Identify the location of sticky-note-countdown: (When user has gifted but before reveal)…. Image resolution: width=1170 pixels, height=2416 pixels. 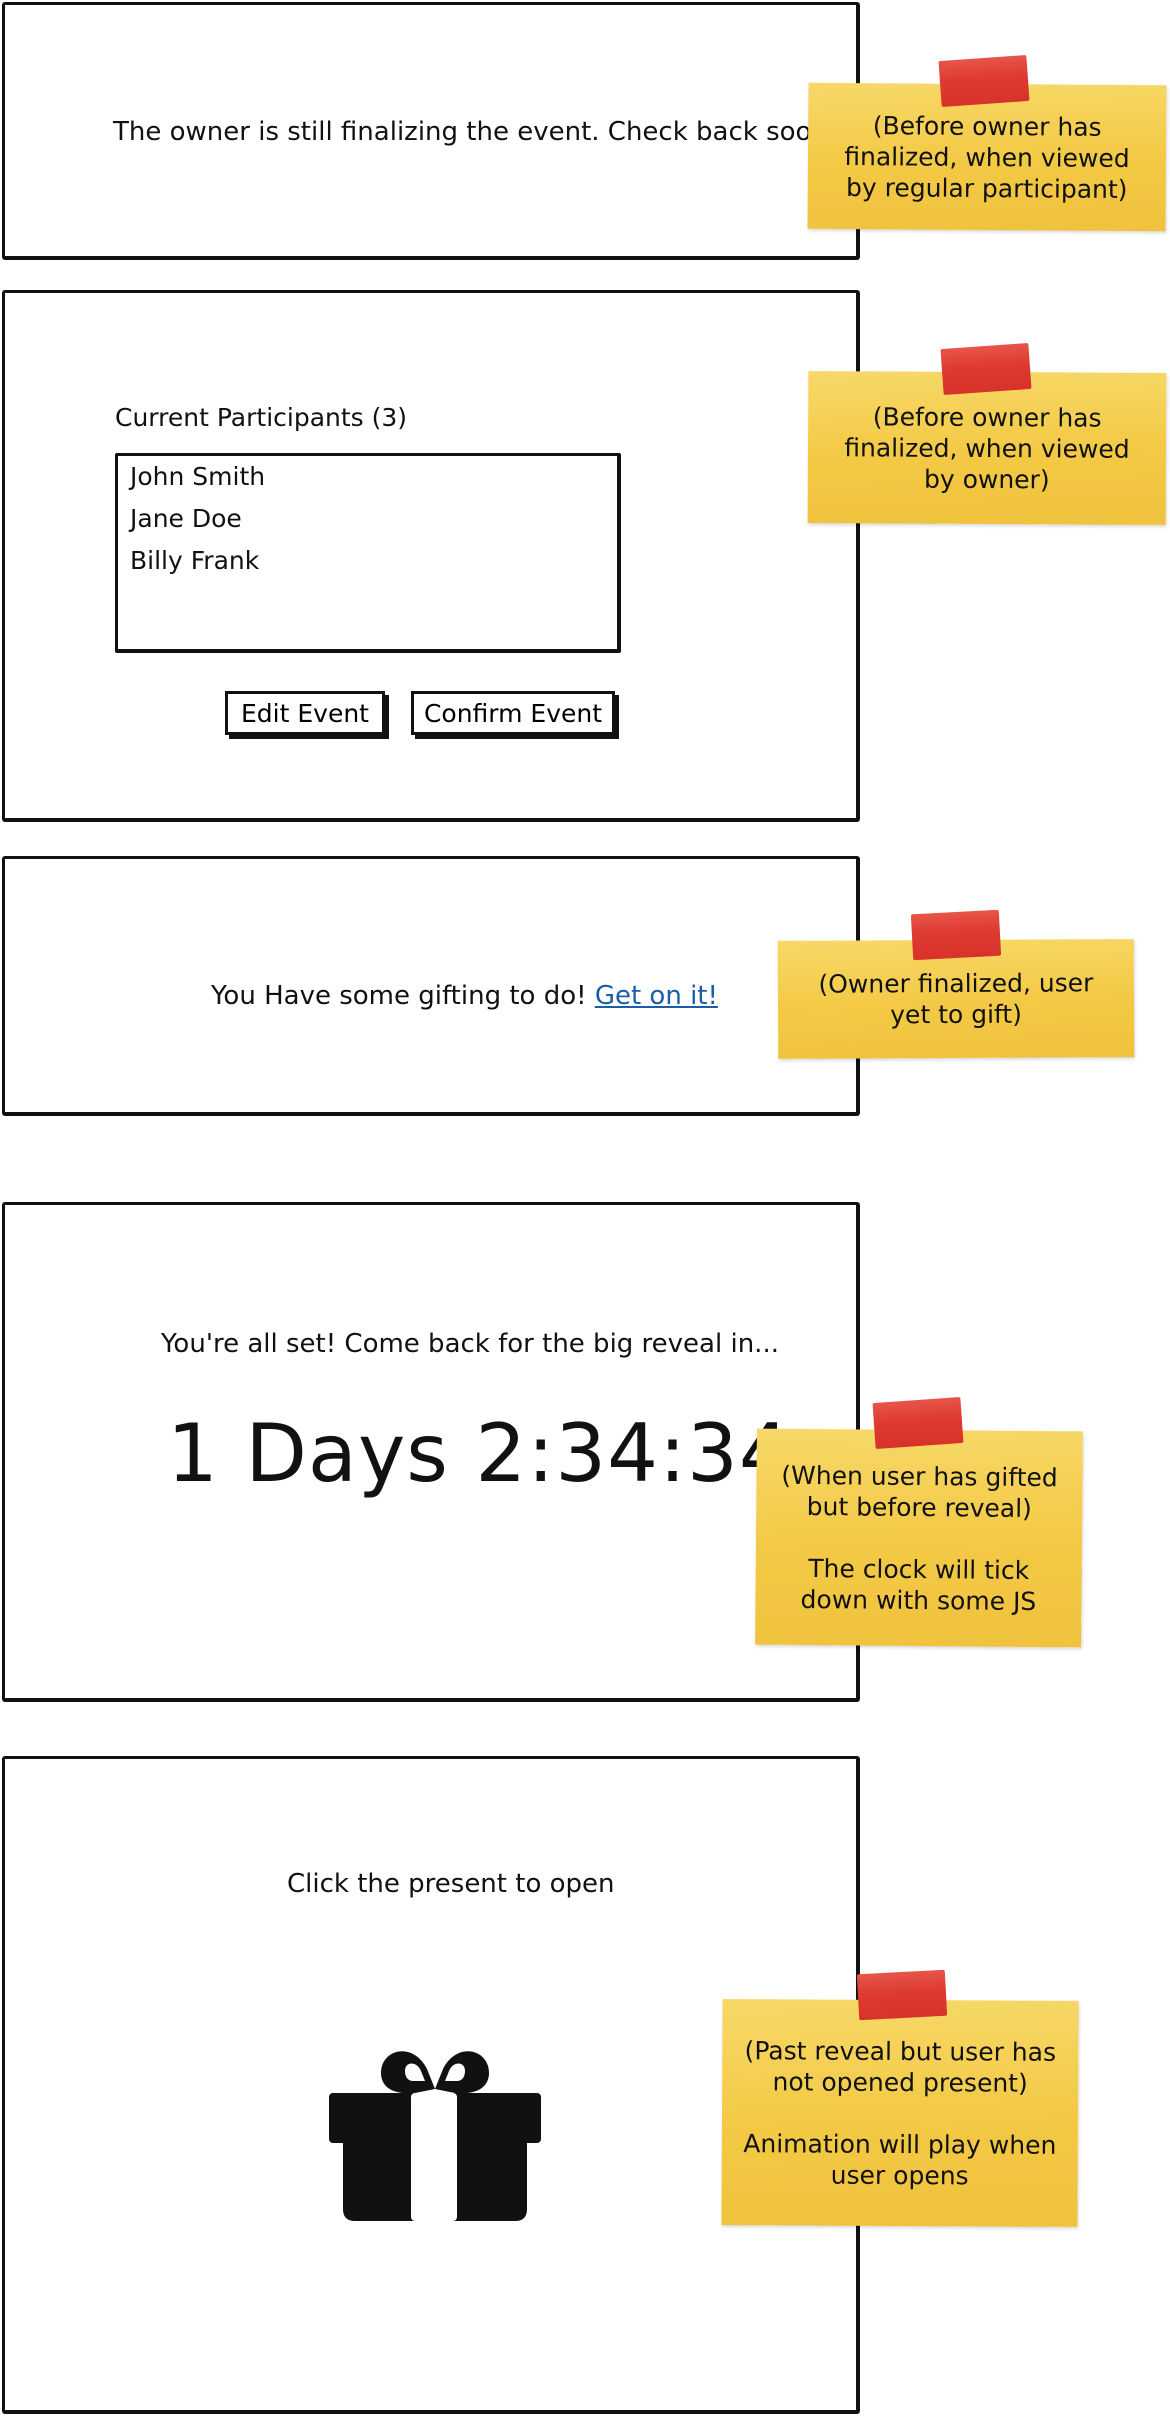
(919, 1538).